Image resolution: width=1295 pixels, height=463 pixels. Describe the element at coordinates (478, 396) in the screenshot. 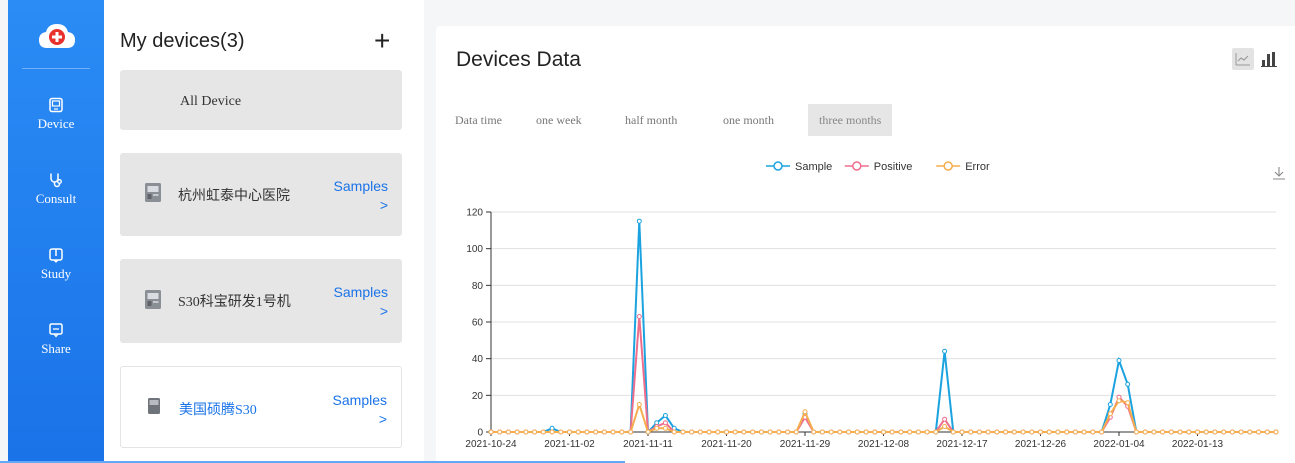

I see `y-tick-label: 20` at that location.